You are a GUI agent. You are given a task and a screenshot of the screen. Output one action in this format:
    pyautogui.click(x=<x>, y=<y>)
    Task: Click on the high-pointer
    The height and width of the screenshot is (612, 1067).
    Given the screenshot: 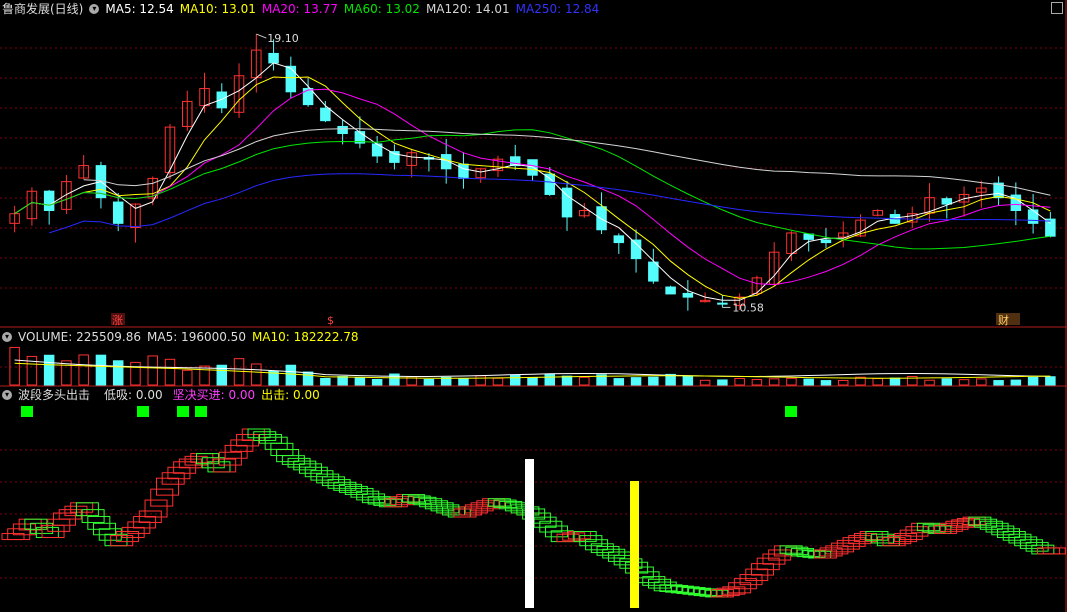 What is the action you would take?
    pyautogui.click(x=261, y=36)
    